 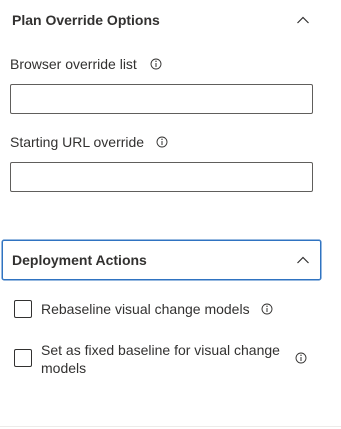 What do you see at coordinates (161, 177) in the screenshot?
I see `starting-url-override-input` at bounding box center [161, 177].